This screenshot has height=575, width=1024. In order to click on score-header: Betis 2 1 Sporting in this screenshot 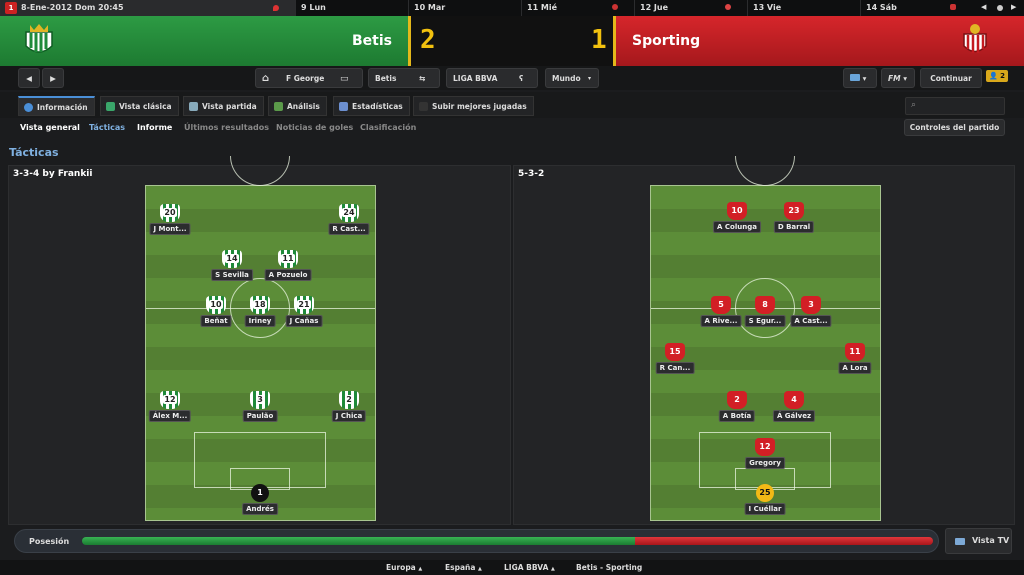, I will do `click(512, 41)`.